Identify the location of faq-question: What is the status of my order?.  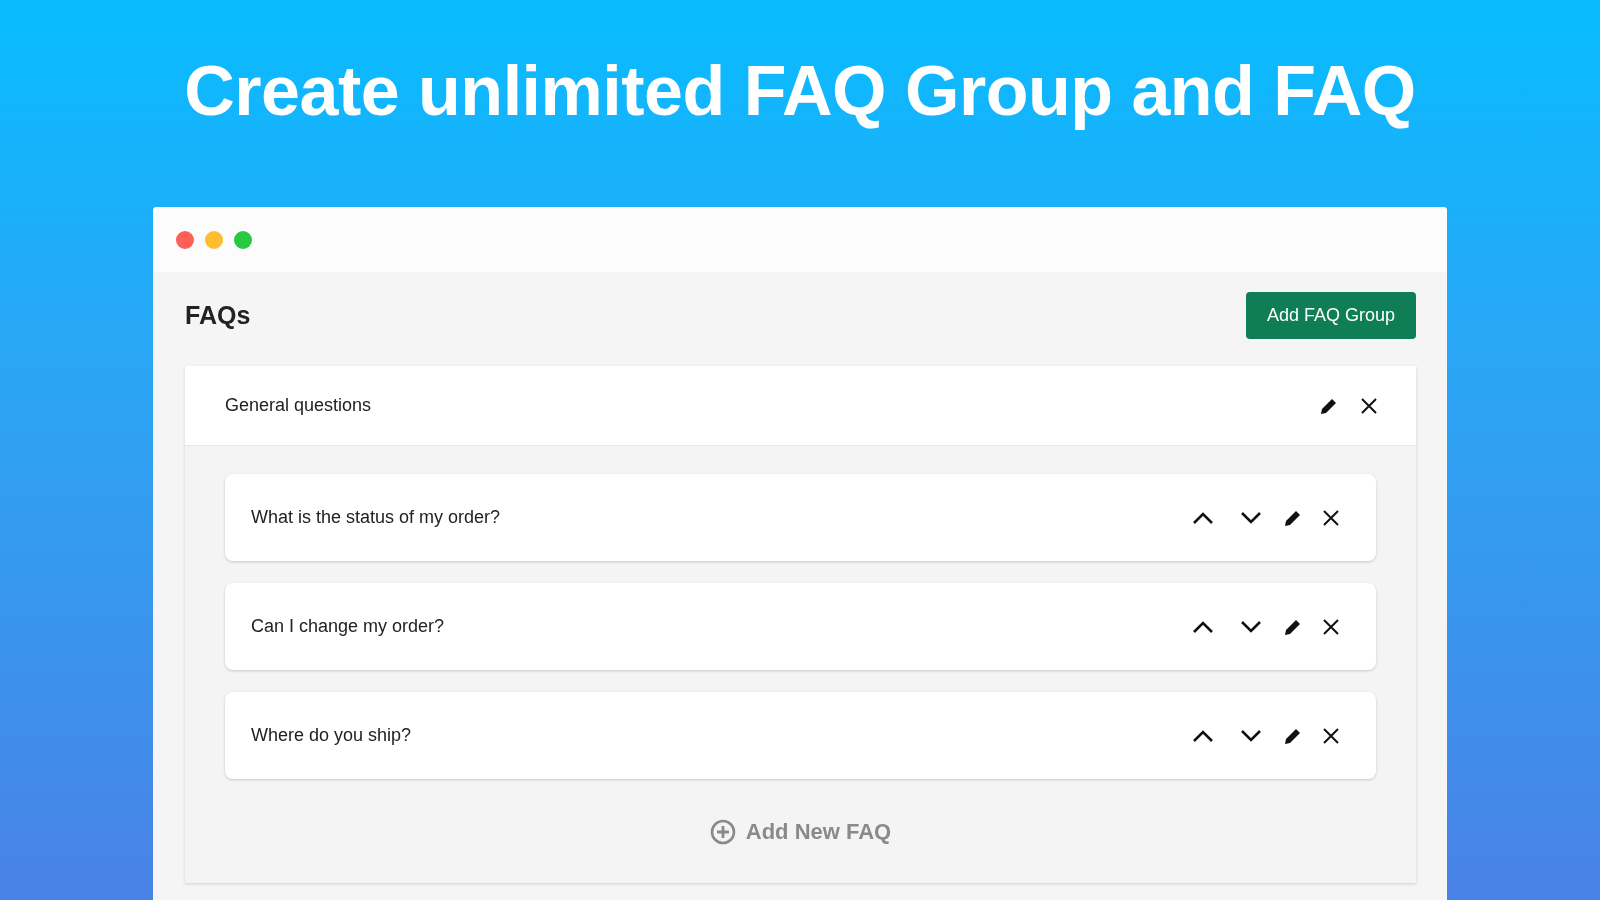
(376, 517).